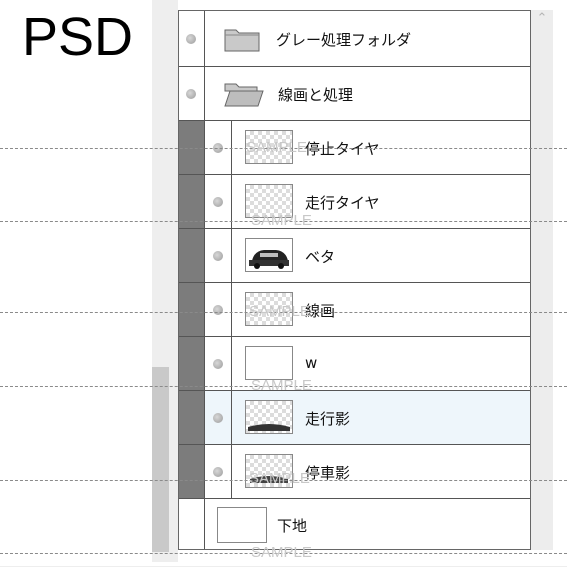 This screenshot has height=572, width=567. I want to click on layer-row-selected: 走行影, so click(354, 418).